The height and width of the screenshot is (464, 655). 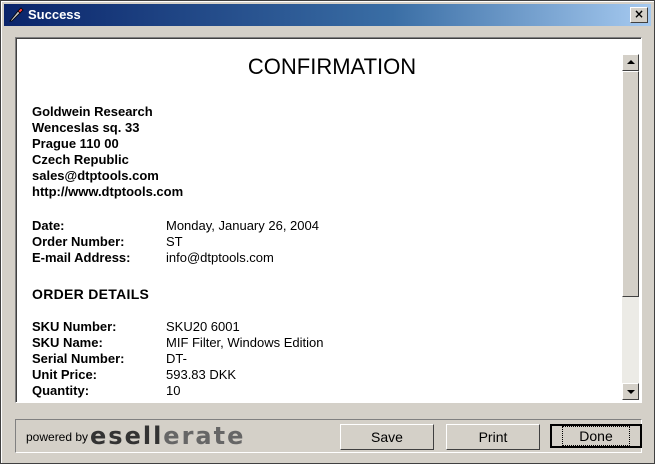 I want to click on done-button: Done, so click(x=596, y=436).